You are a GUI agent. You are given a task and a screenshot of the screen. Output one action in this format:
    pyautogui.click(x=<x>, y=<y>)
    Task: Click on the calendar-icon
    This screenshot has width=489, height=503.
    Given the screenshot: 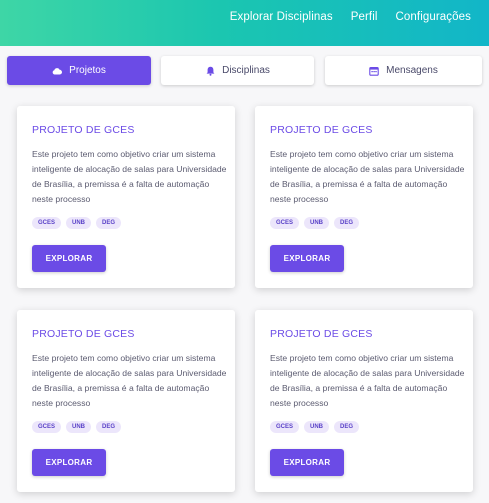 What is the action you would take?
    pyautogui.click(x=374, y=71)
    